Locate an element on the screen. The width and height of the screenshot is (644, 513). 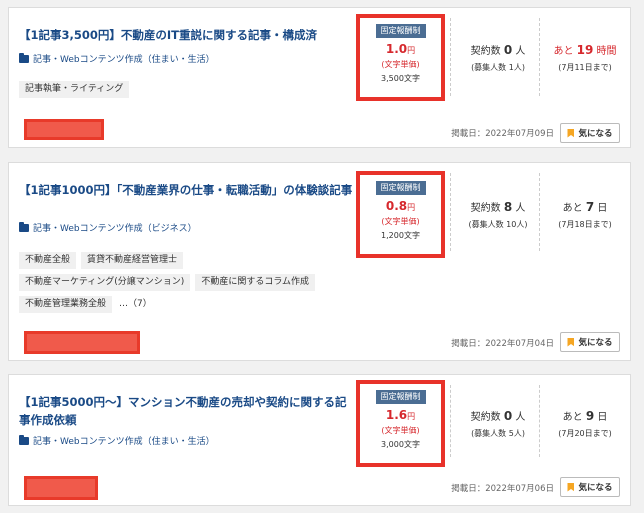
tag: 不動産全般 is located at coordinates (48, 260).